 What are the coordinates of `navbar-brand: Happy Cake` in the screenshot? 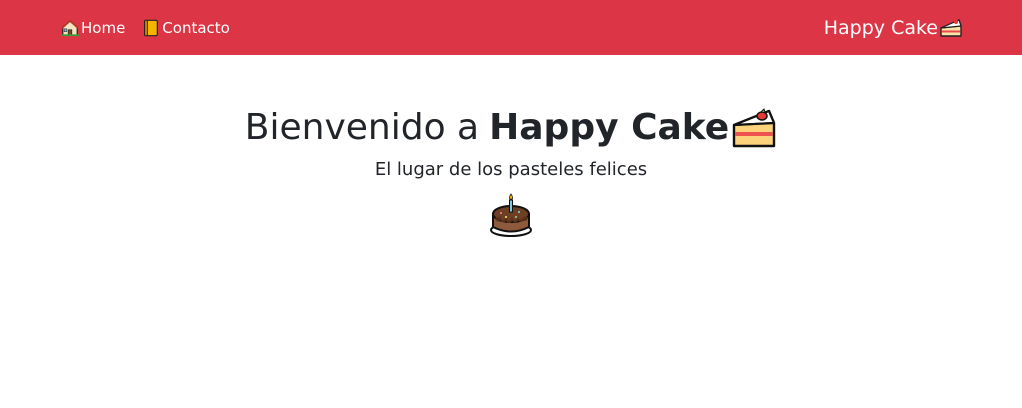 It's located at (893, 27).